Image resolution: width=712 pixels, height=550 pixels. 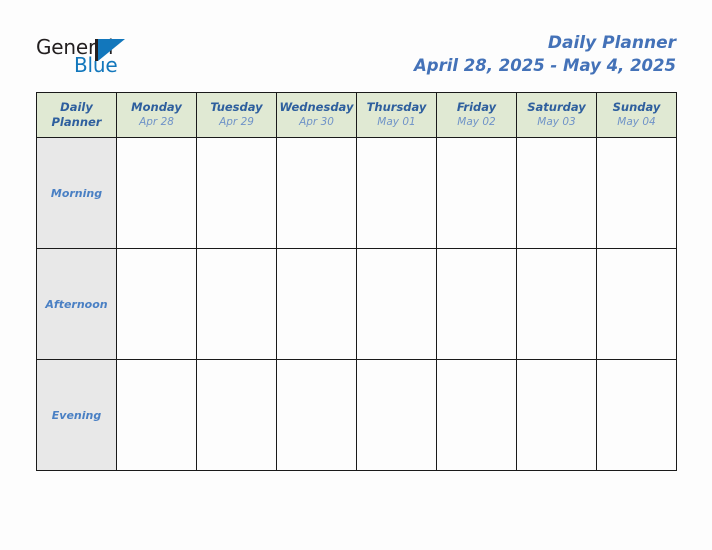 I want to click on row-label-morning: Morning, so click(x=76, y=193).